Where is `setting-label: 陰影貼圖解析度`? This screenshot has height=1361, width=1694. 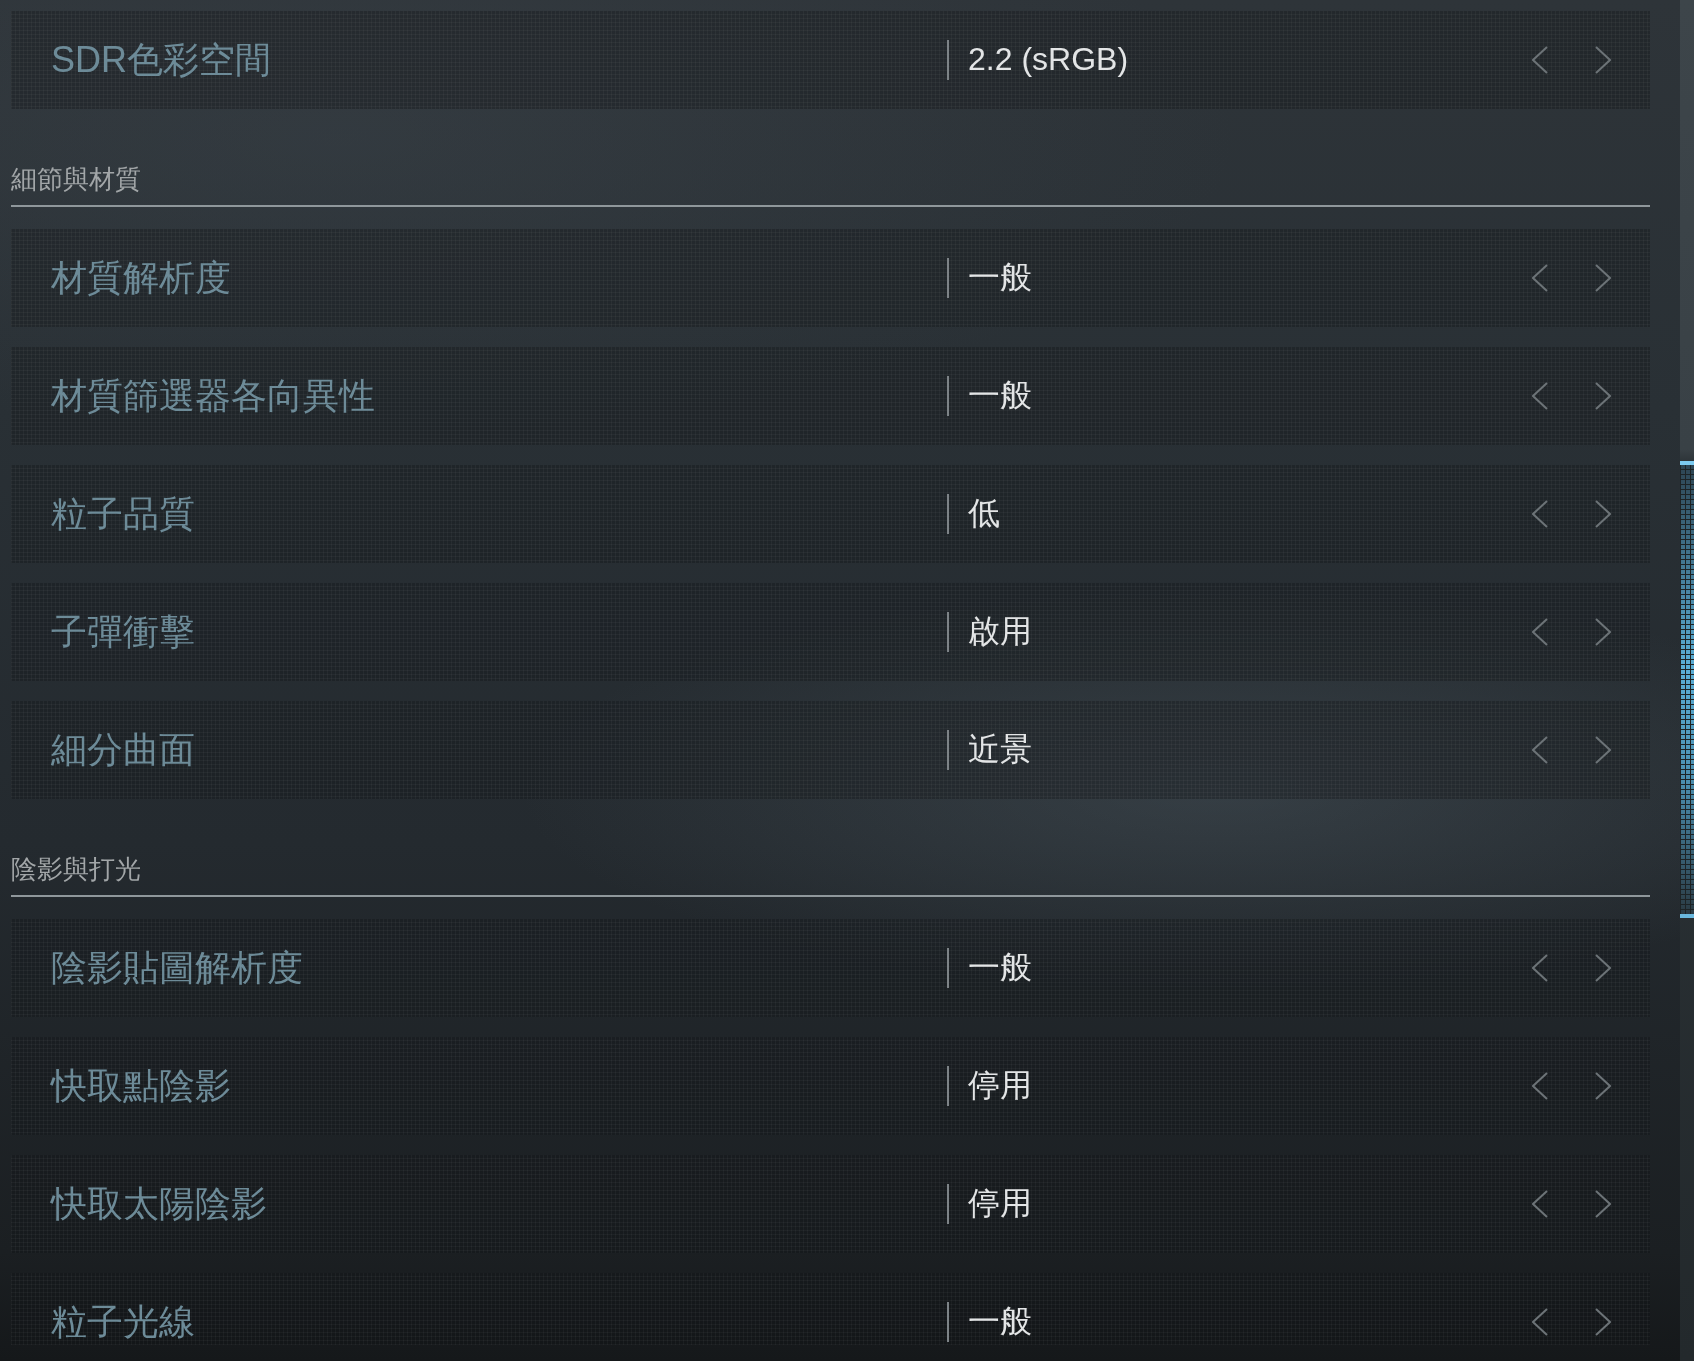
setting-label: 陰影貼圖解析度 is located at coordinates (177, 967).